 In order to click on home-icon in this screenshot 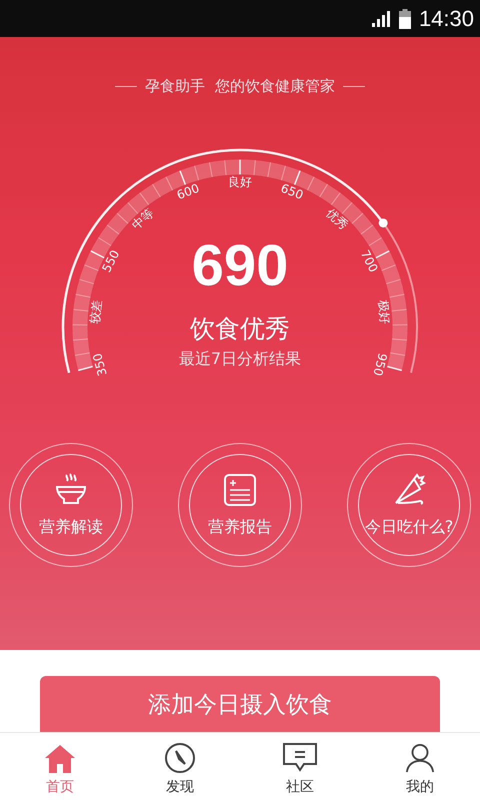, I will do `click(60, 759)`.